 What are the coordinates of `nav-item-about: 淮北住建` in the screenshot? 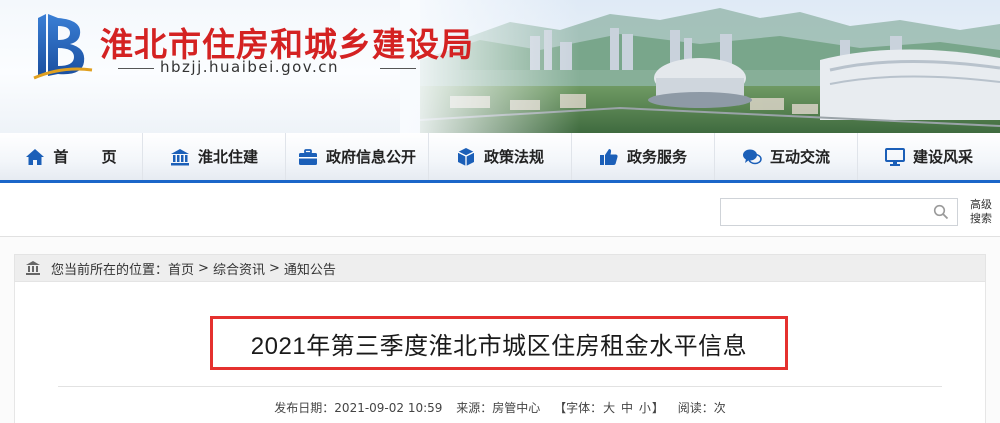 It's located at (214, 156).